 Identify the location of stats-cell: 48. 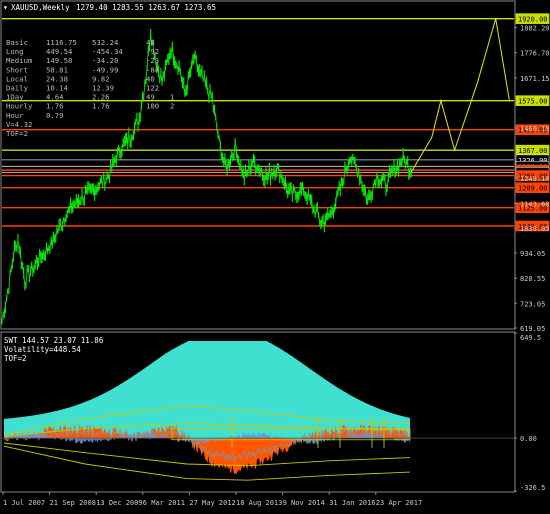
(150, 42).